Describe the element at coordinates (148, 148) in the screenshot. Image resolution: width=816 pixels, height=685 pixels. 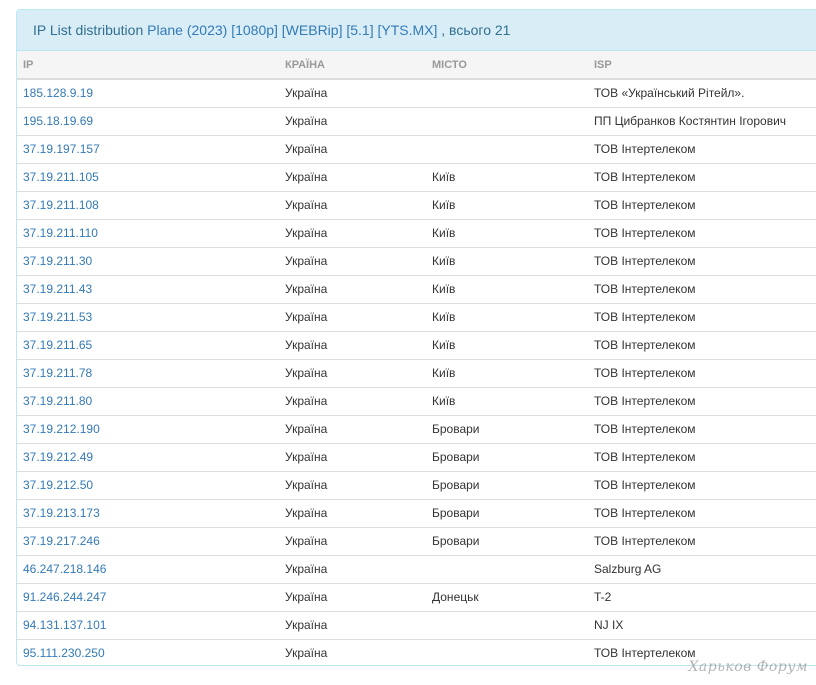
I see `ip-cell: 37.19.197.157` at that location.